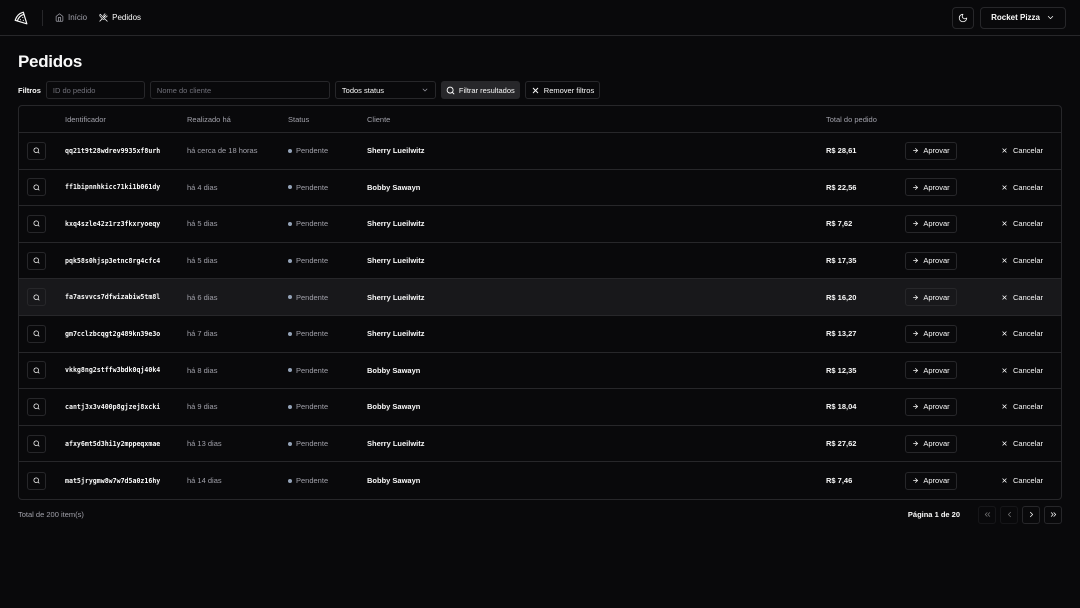 The image size is (1080, 608). I want to click on store-menu-button: Rocket Pizza, so click(1023, 17).